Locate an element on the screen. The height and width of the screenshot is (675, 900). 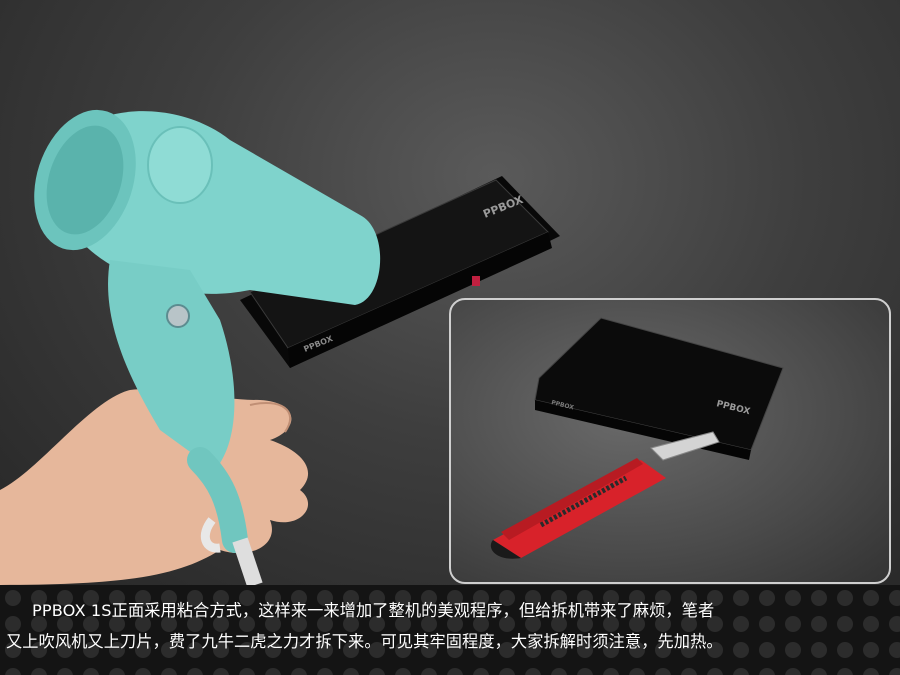
inset-scene: PPBOX PPBOX is located at coordinates (637, 438).